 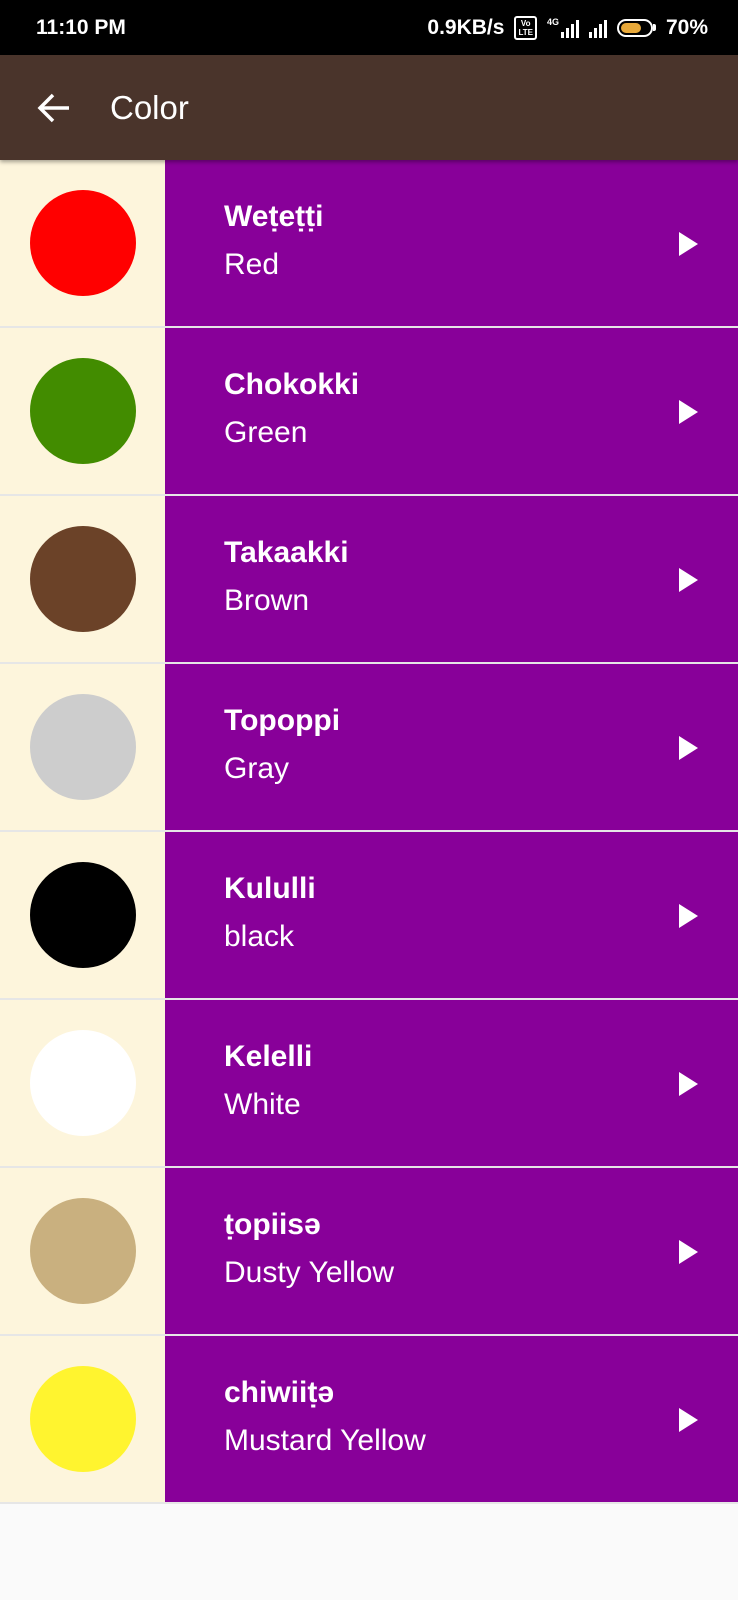 What do you see at coordinates (552, 21) in the screenshot?
I see `network-type: 4G` at bounding box center [552, 21].